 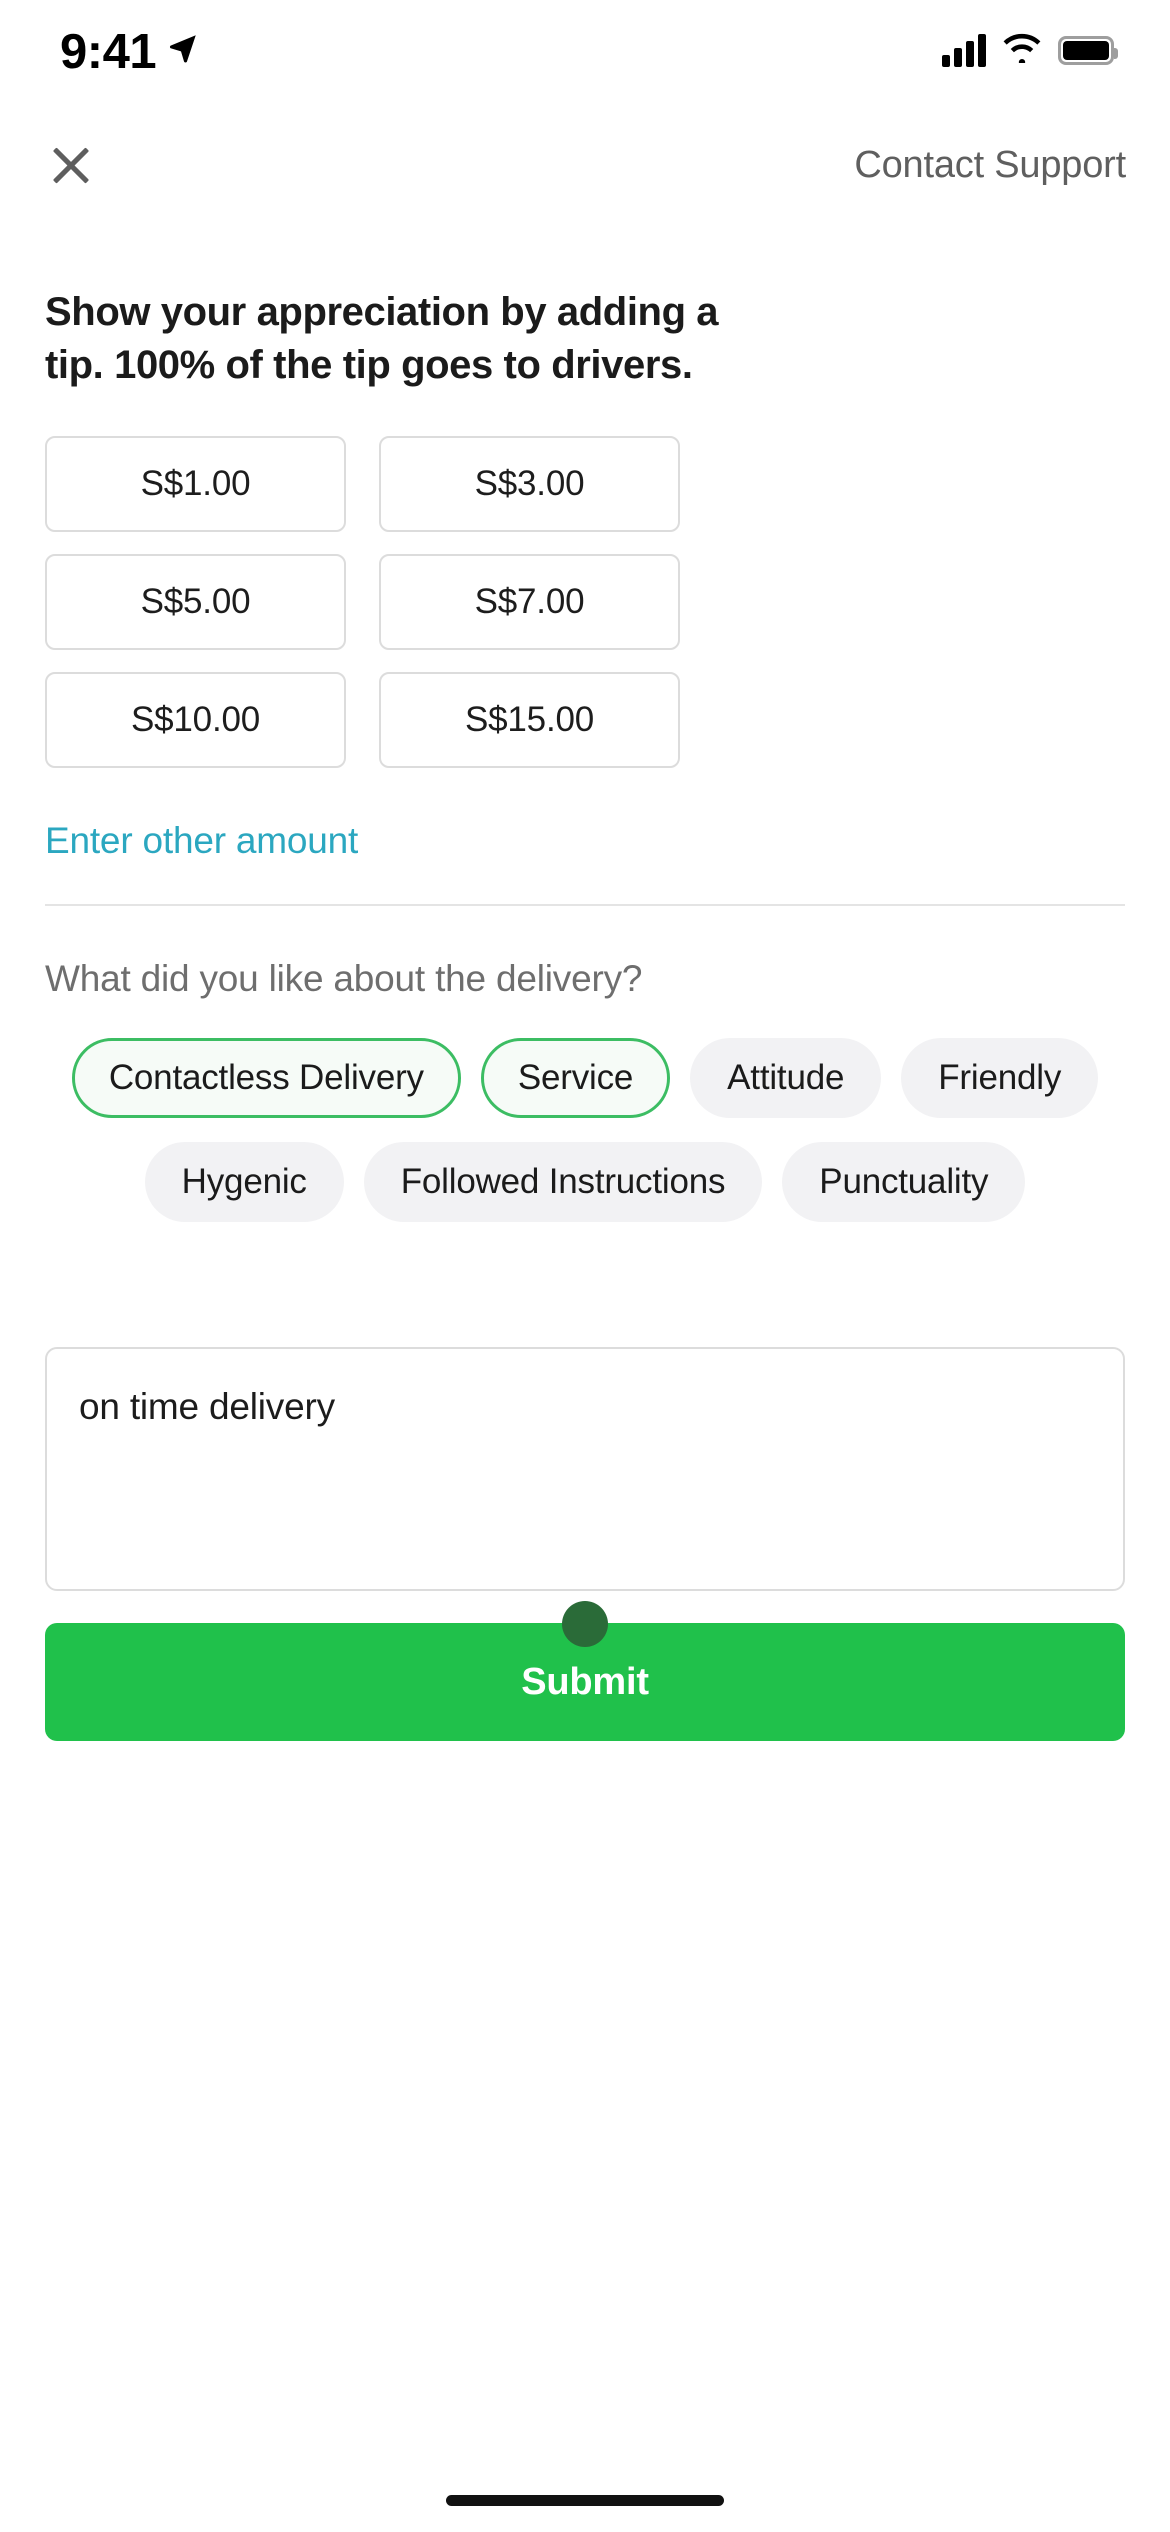 What do you see at coordinates (344, 979) in the screenshot?
I see `feedback-question: What did you like about the delivery?` at bounding box center [344, 979].